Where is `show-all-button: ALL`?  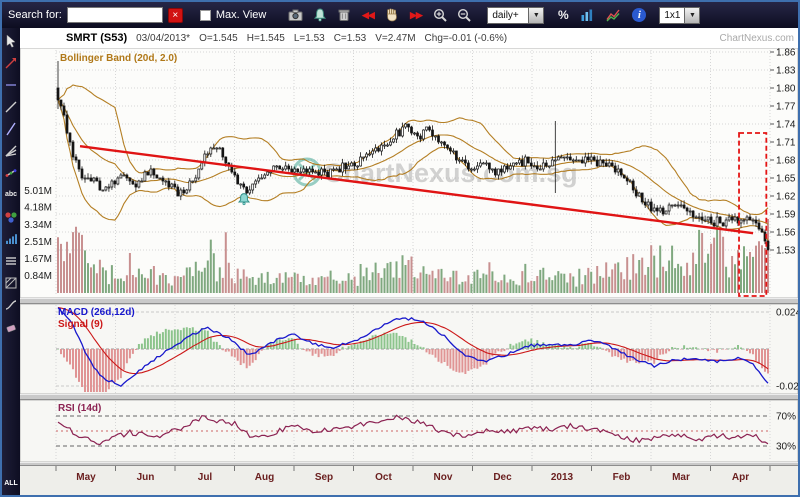 show-all-button: ALL is located at coordinates (11, 483).